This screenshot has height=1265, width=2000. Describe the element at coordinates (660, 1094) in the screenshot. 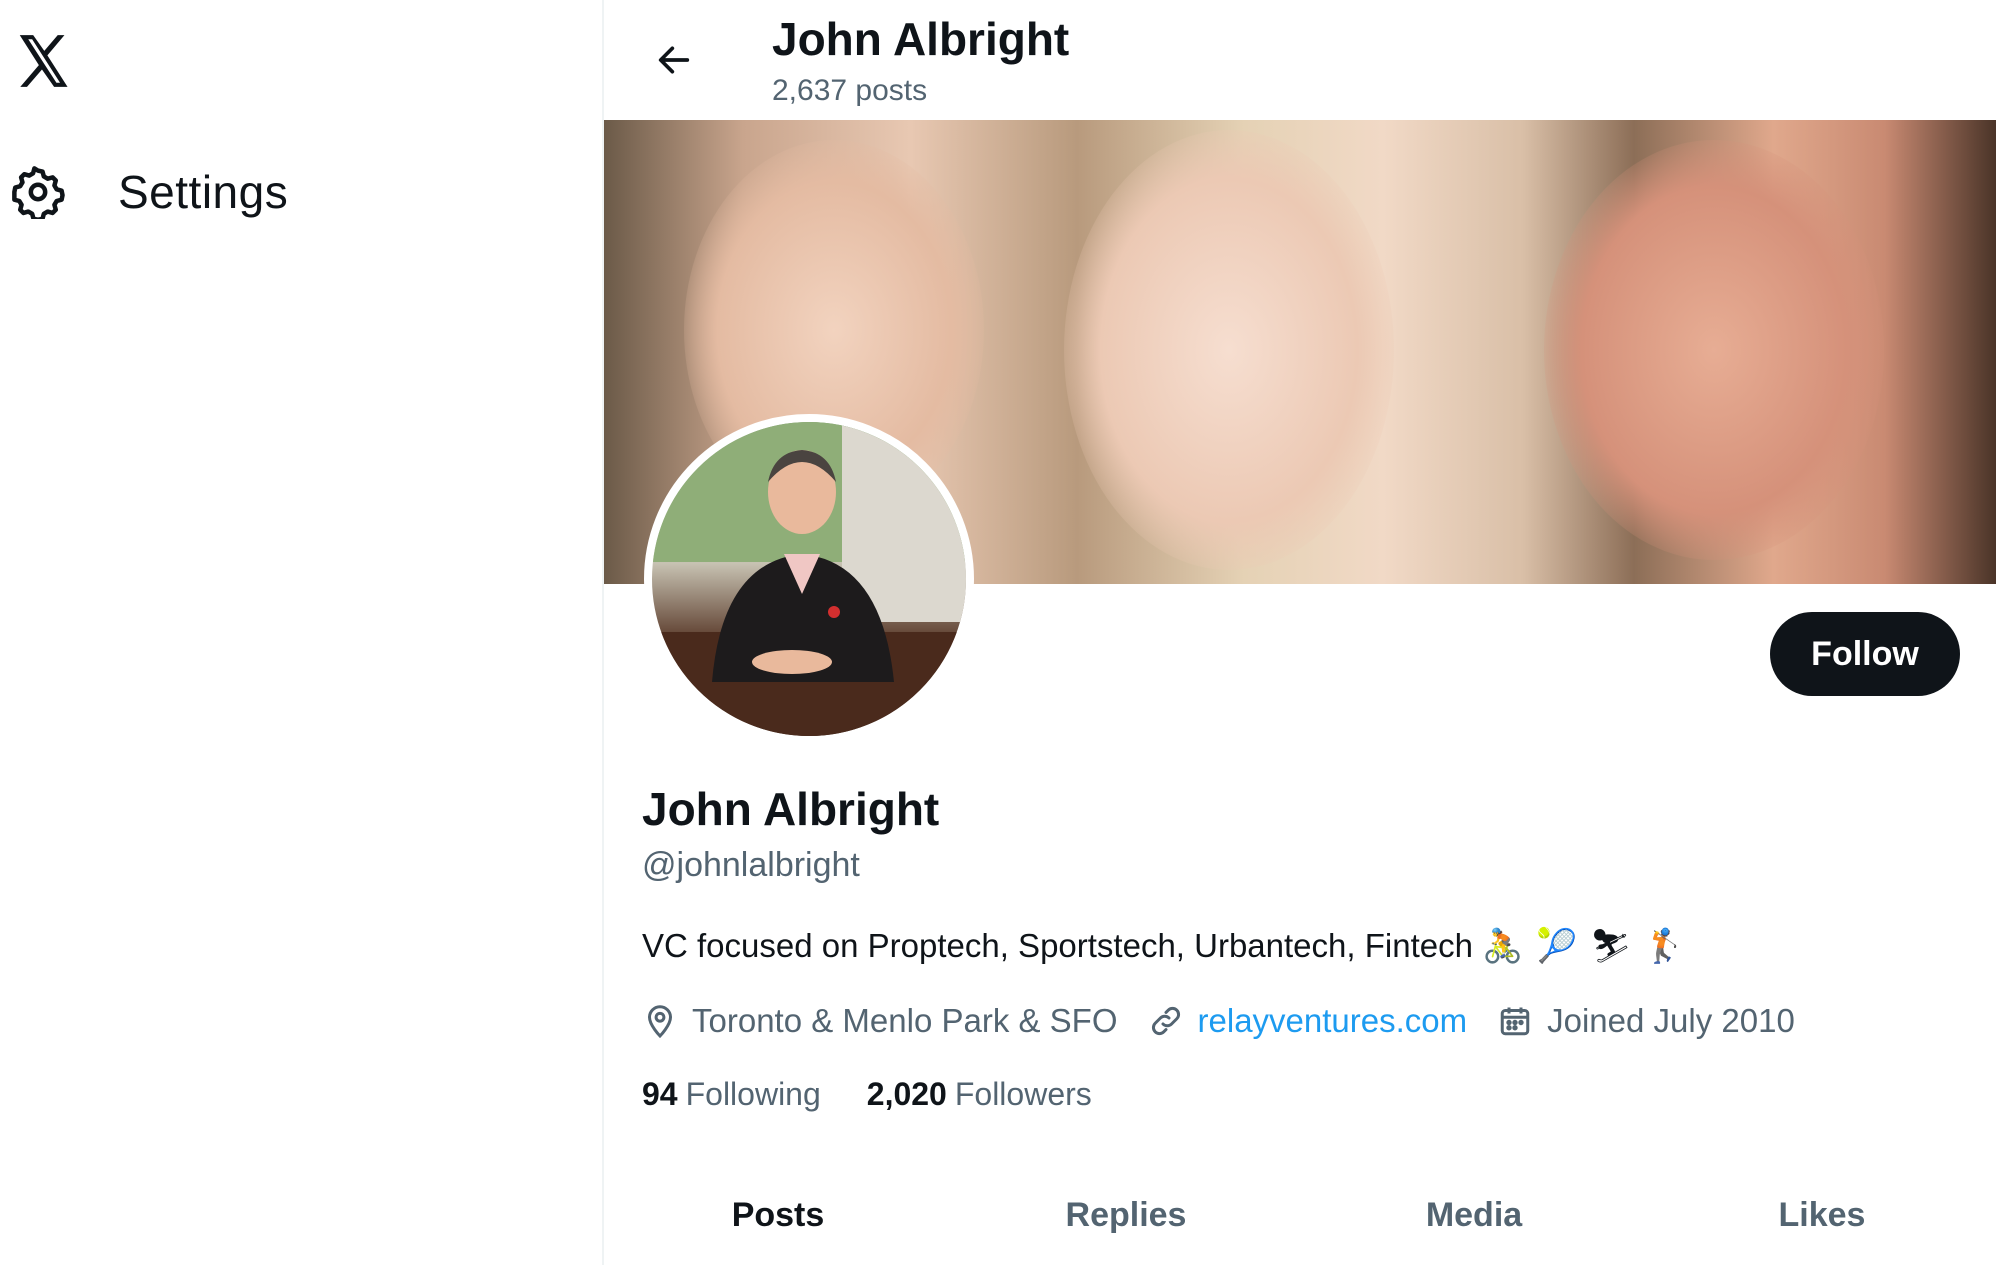

I see `following-count: 94` at that location.